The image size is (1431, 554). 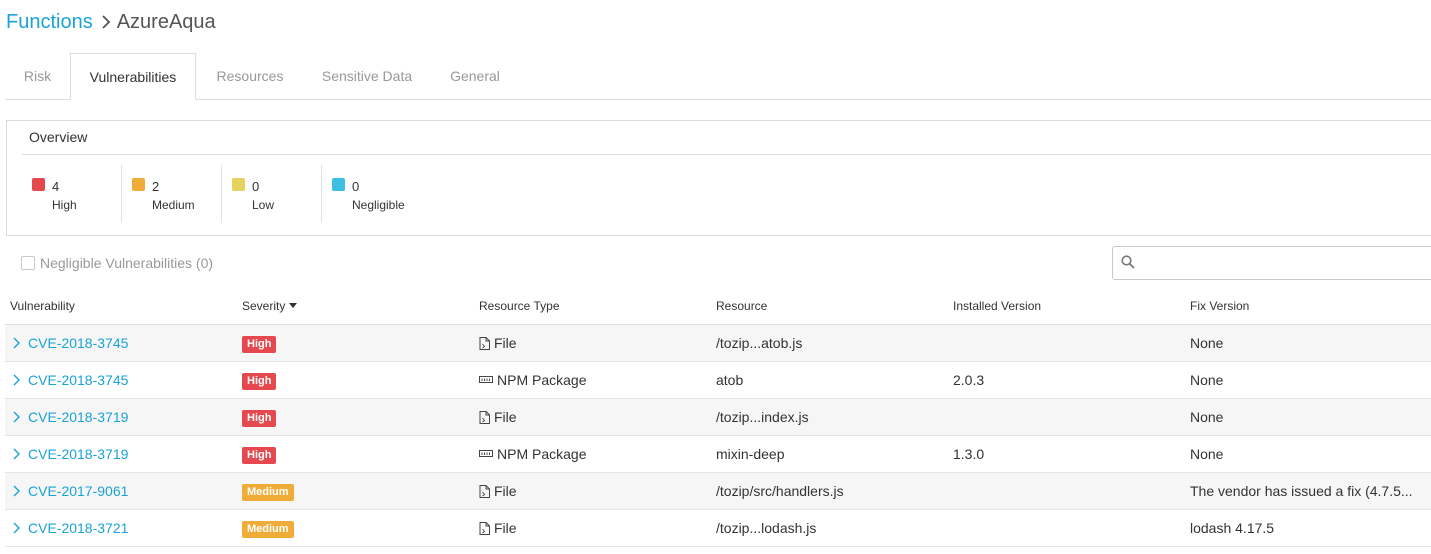 I want to click on negligible-checkbox, so click(x=28, y=263).